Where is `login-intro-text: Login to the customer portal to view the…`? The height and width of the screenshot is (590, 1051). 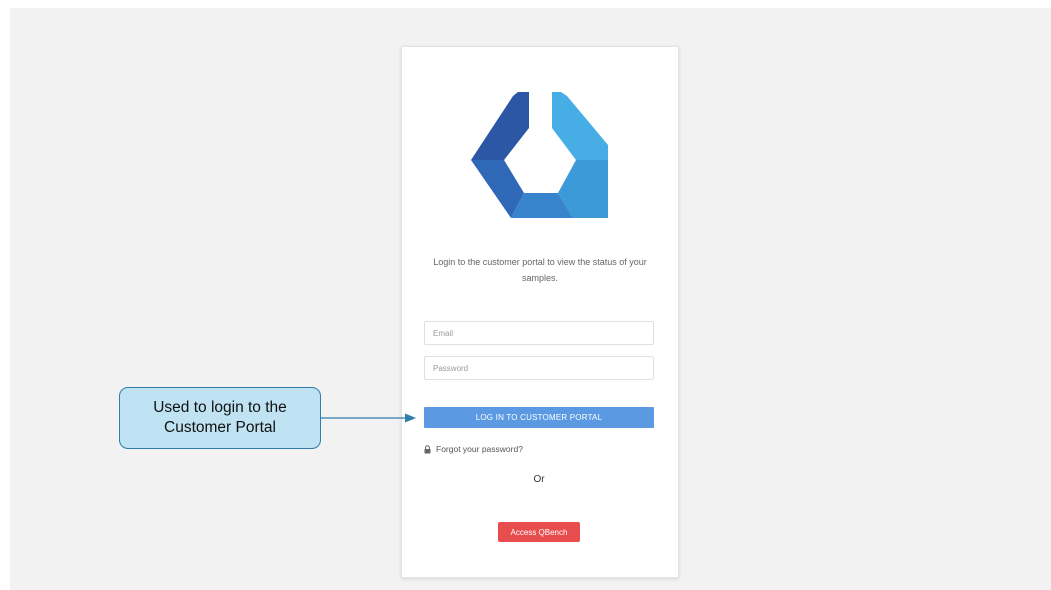
login-intro-text: Login to the customer portal to view the… is located at coordinates (540, 270).